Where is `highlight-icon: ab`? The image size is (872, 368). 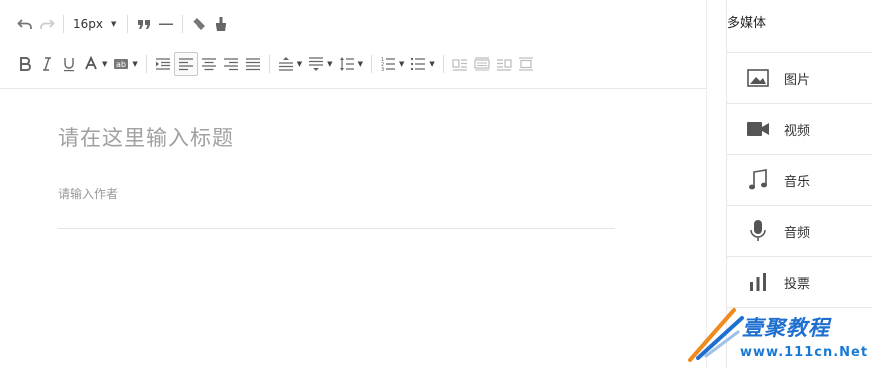
highlight-icon: ab is located at coordinates (121, 64).